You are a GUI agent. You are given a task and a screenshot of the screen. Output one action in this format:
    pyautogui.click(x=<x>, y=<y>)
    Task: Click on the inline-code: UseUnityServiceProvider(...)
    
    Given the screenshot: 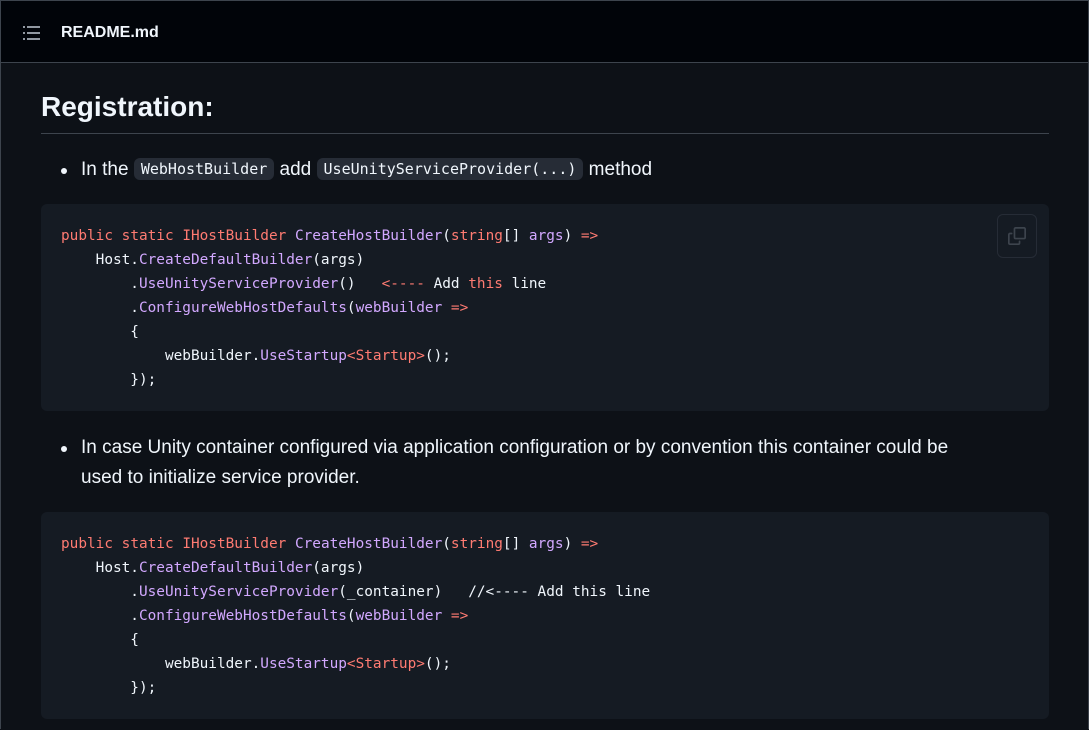 What is the action you would take?
    pyautogui.click(x=450, y=169)
    